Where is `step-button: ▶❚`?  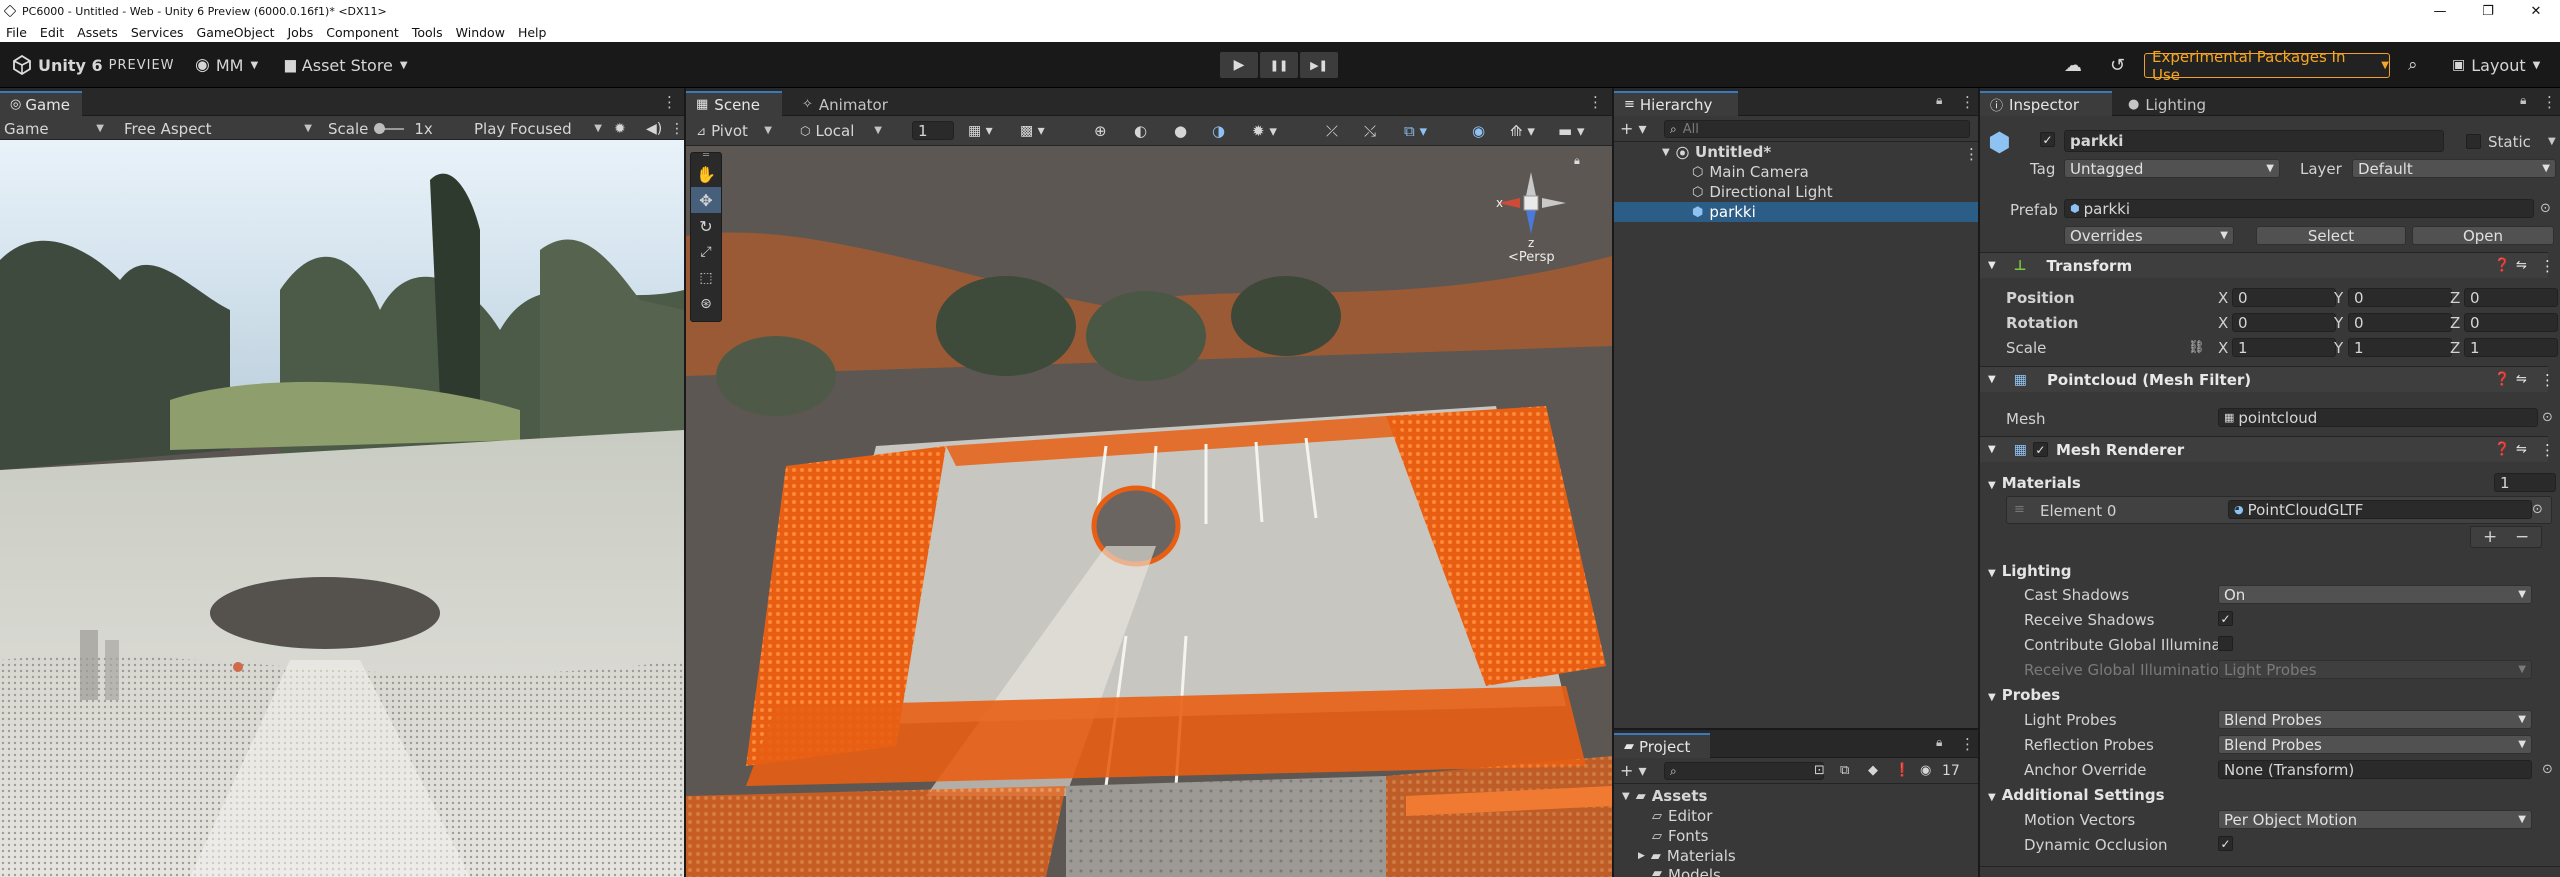
step-button: ▶❚ is located at coordinates (1319, 65).